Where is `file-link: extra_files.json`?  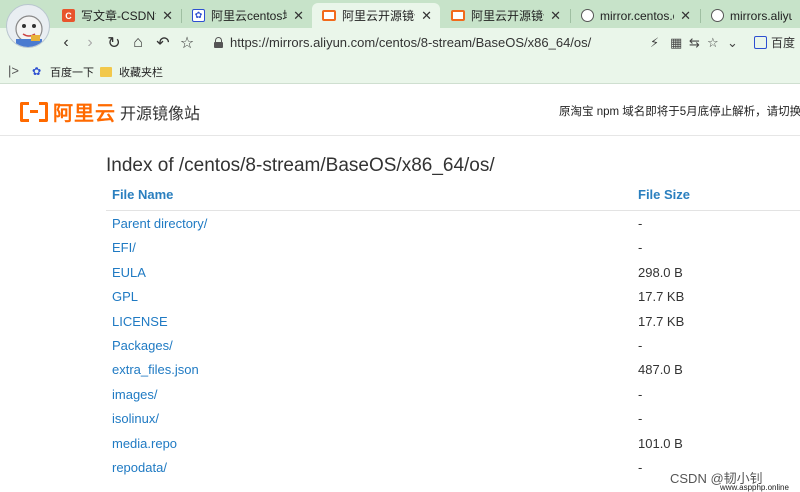
file-link: extra_files.json is located at coordinates (155, 369).